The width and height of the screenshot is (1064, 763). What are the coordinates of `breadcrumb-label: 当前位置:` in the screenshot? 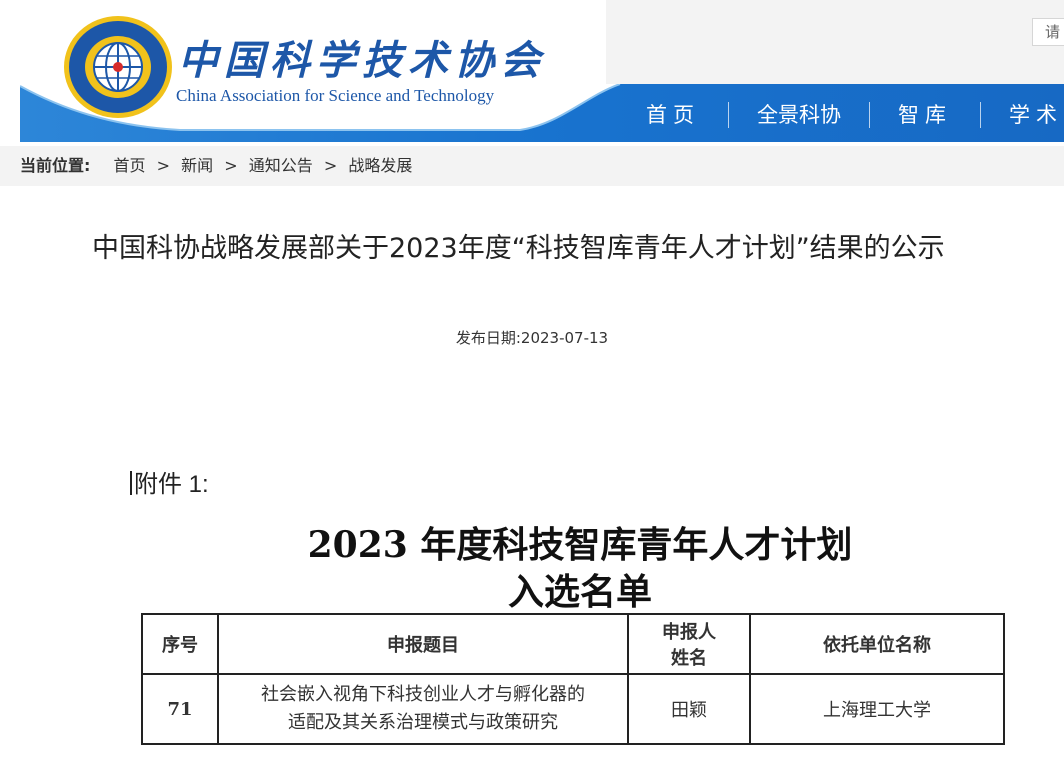 It's located at (55, 165).